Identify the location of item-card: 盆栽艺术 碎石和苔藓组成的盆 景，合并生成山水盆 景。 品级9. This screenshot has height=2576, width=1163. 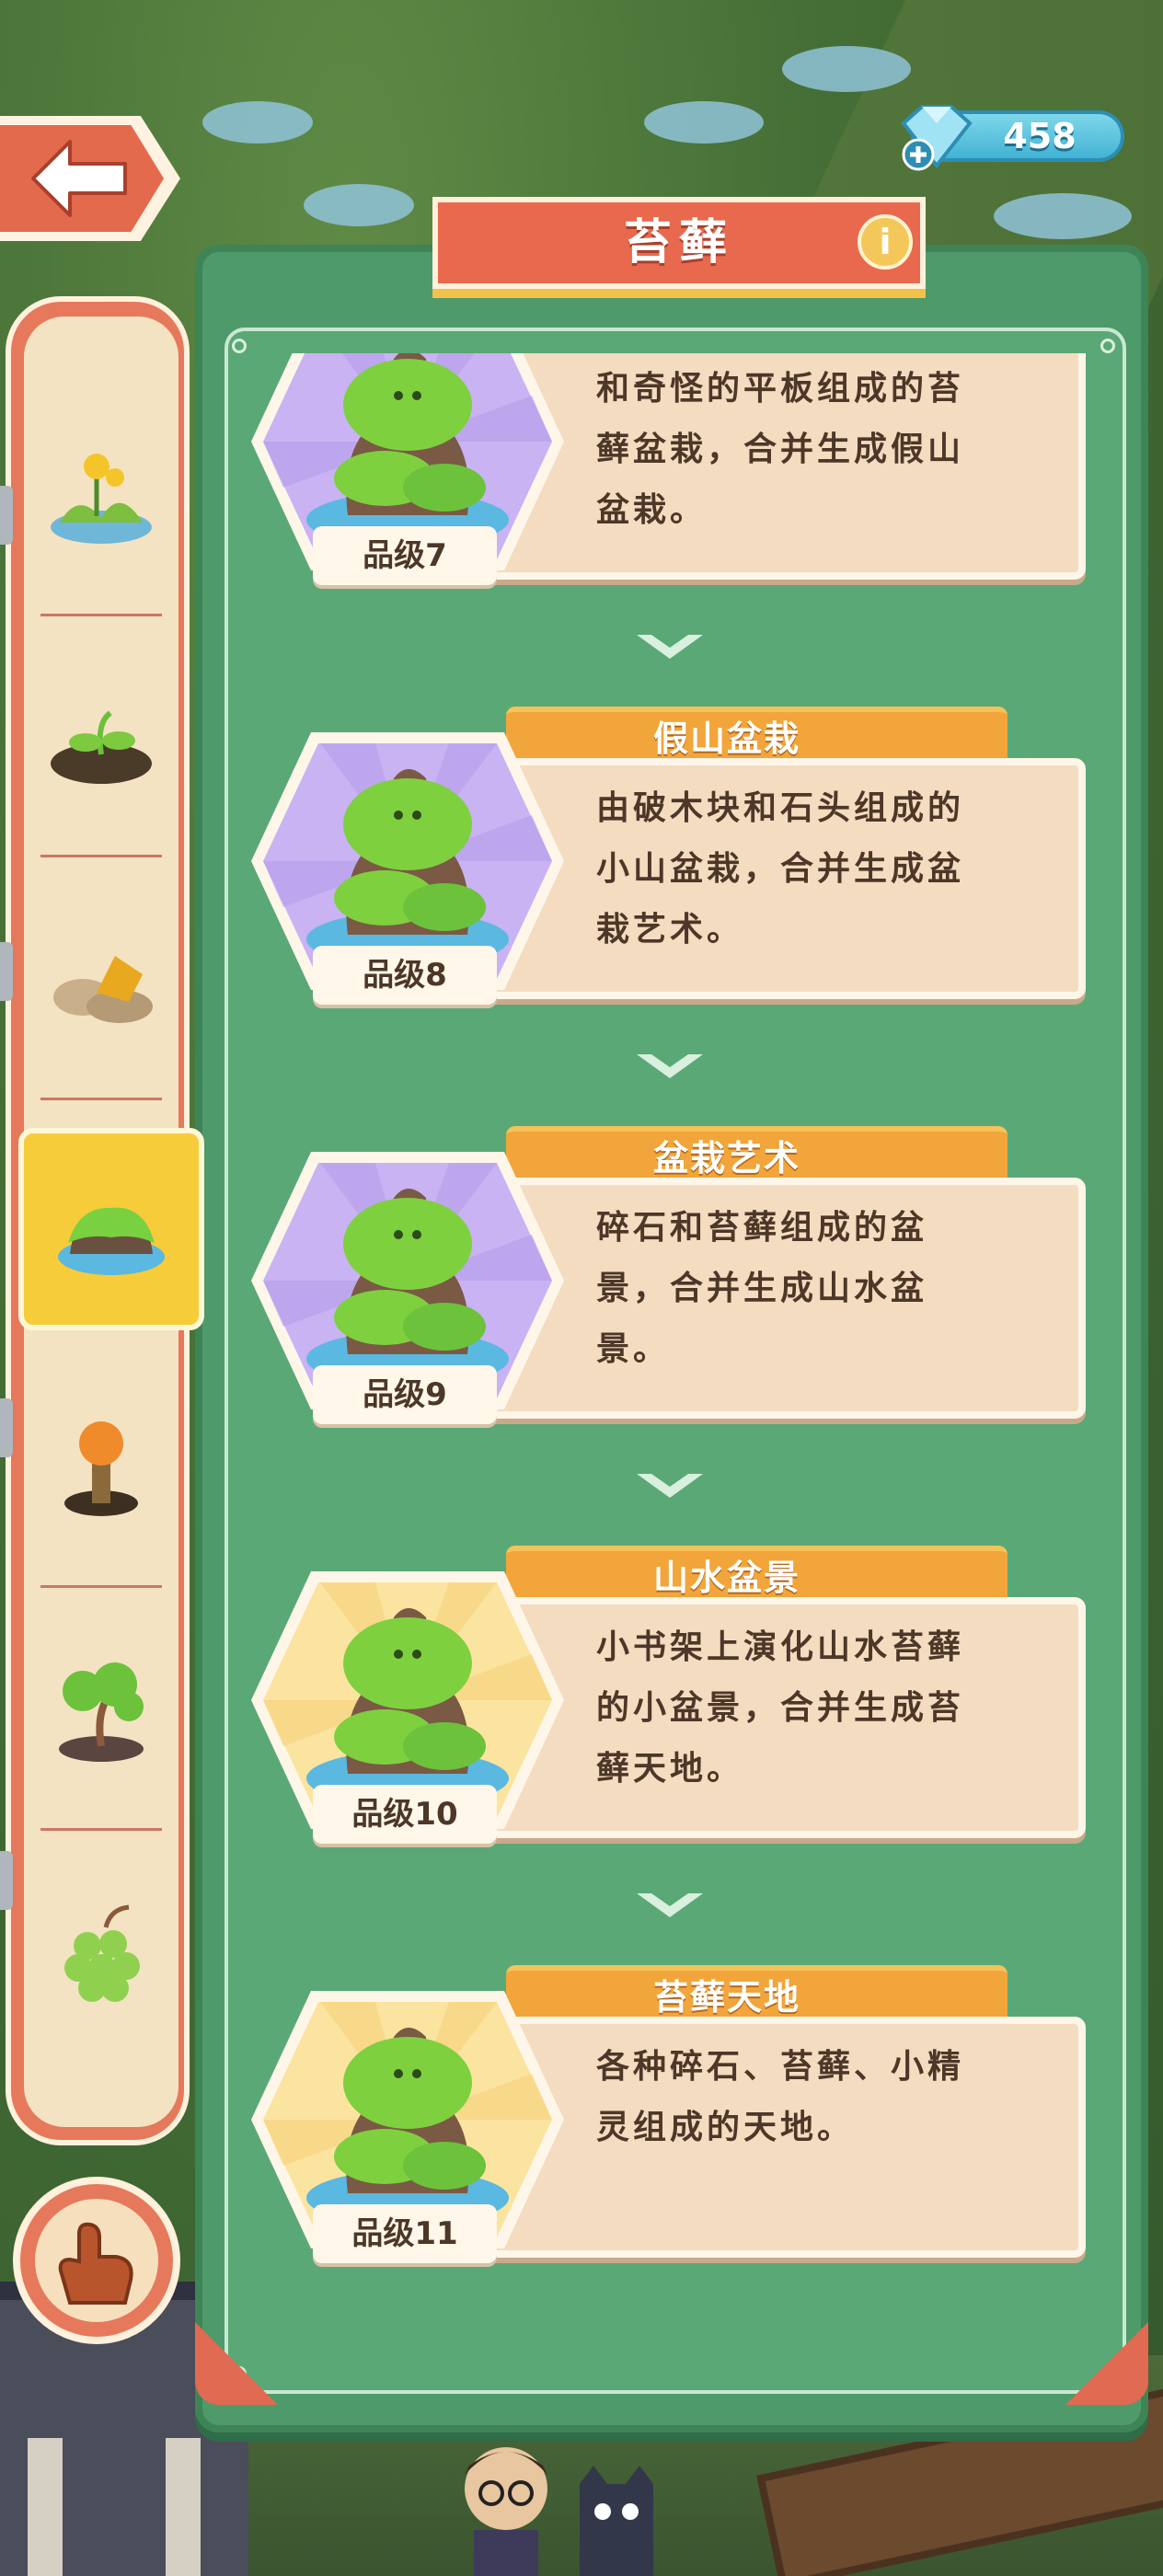
(671, 1291).